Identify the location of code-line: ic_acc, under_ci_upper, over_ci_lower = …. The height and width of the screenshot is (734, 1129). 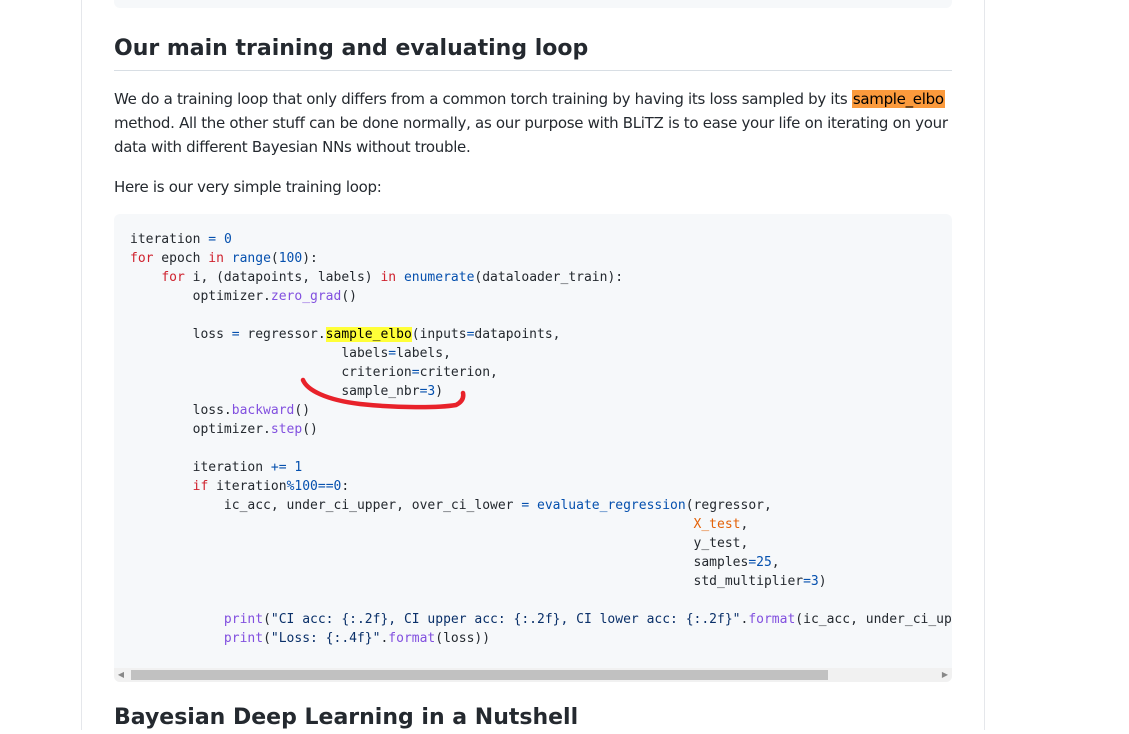
(451, 505).